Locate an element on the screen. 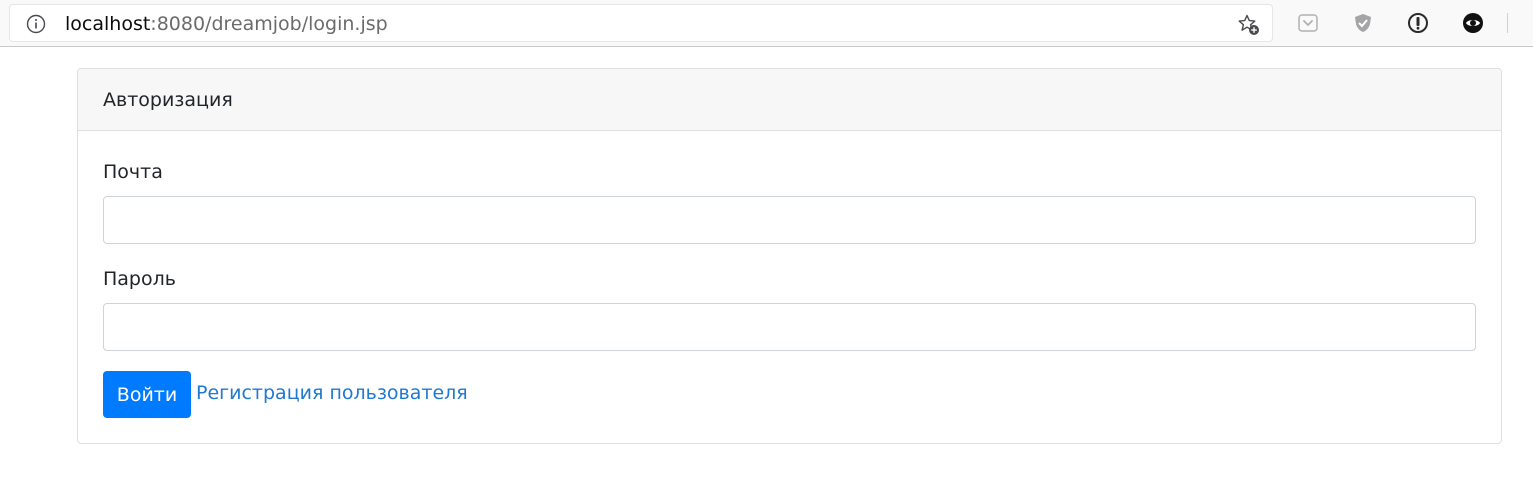 Image resolution: width=1533 pixels, height=497 pixels. url-text: localhost:8080/dreamjob/login.jsp is located at coordinates (226, 24).